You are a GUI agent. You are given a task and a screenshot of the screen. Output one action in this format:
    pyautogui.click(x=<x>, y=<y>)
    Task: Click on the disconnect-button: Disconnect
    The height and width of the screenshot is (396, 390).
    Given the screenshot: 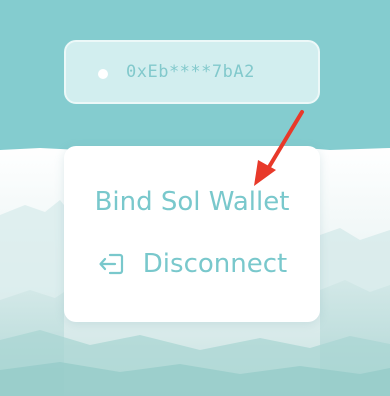 What is the action you would take?
    pyautogui.click(x=192, y=264)
    